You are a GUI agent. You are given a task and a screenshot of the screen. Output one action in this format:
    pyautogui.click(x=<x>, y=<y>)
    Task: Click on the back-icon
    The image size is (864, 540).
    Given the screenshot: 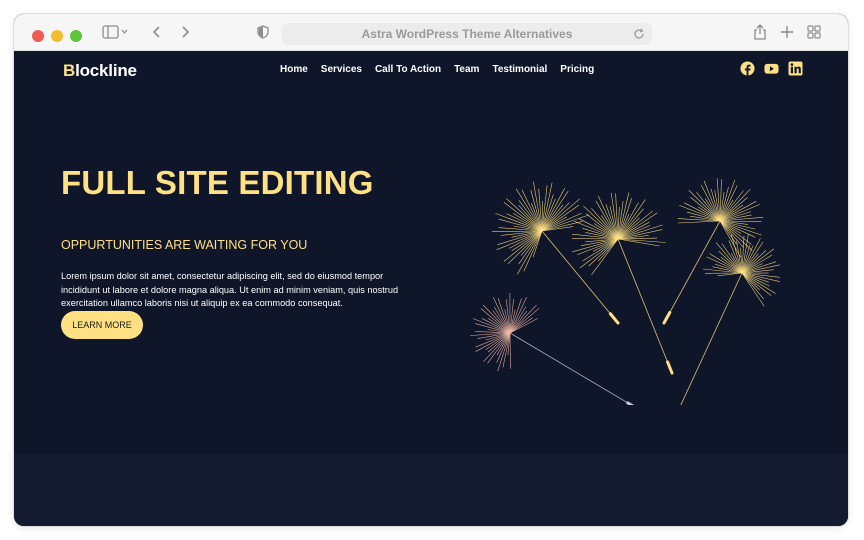 What is the action you would take?
    pyautogui.click(x=157, y=32)
    